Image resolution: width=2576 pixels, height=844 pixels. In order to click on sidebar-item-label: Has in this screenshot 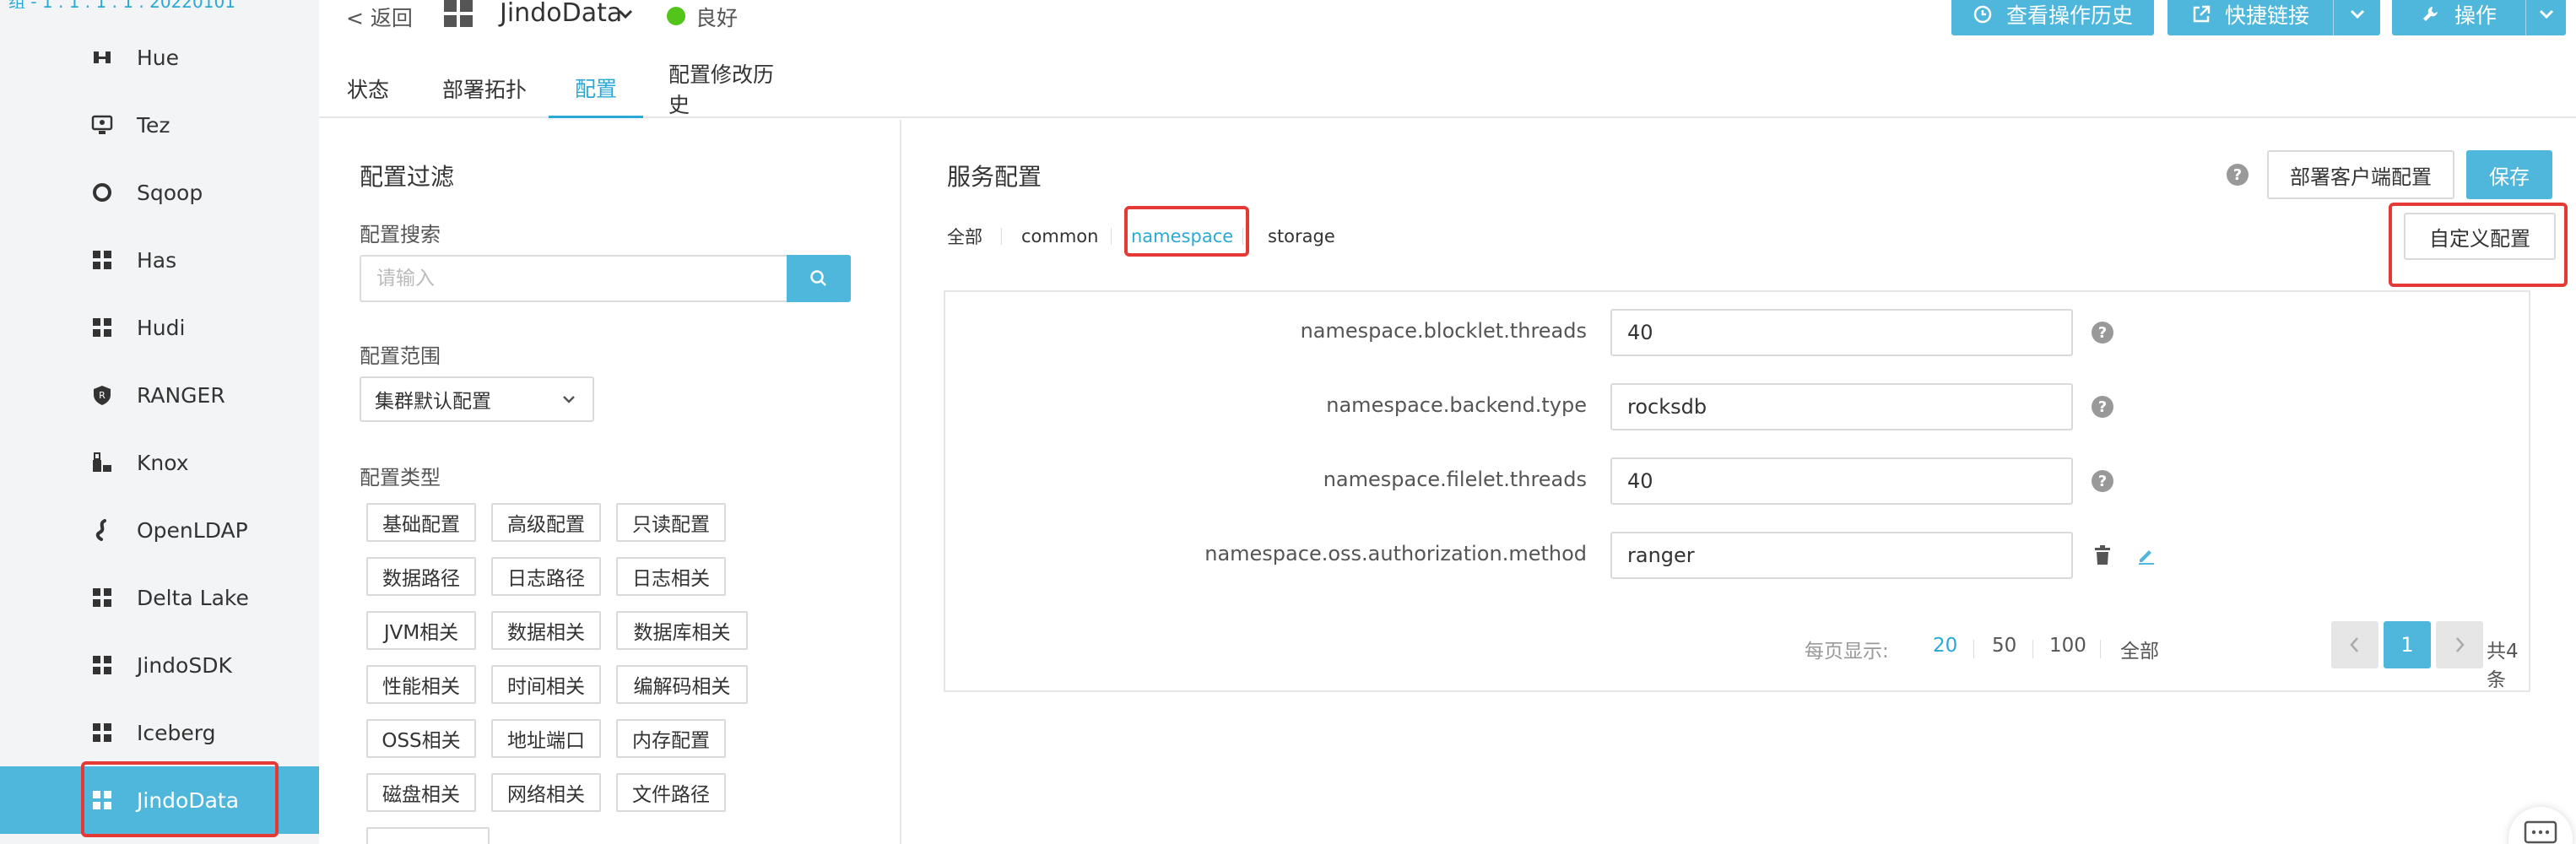, I will do `click(157, 260)`.